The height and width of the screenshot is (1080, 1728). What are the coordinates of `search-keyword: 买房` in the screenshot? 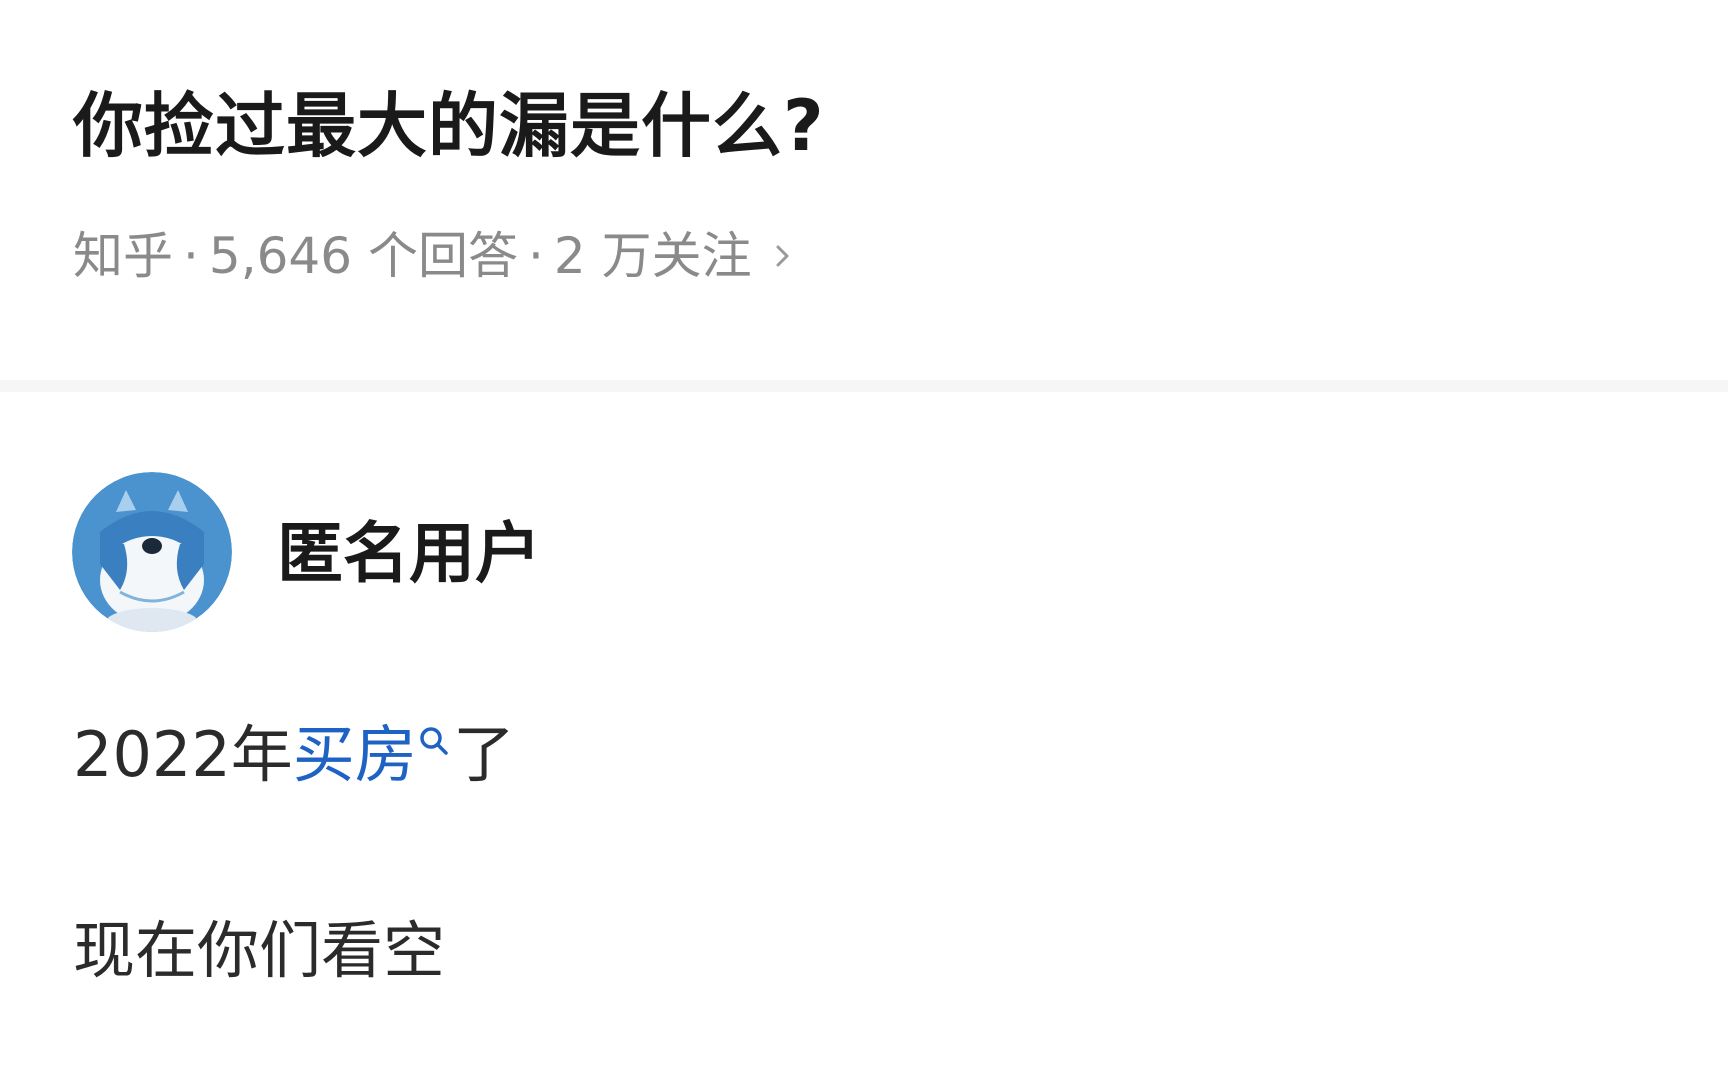 It's located at (355, 754).